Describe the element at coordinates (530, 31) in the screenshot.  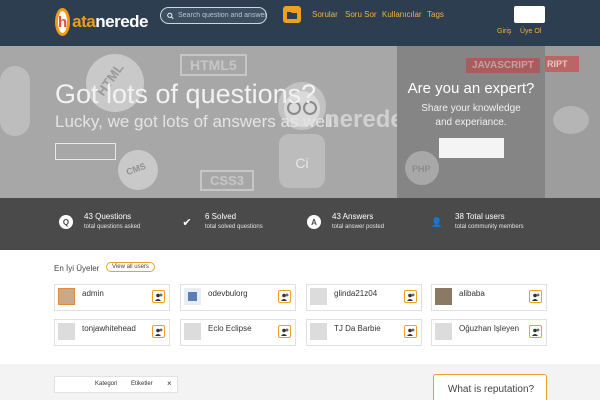
I see `register-link: Üye Ol` at that location.